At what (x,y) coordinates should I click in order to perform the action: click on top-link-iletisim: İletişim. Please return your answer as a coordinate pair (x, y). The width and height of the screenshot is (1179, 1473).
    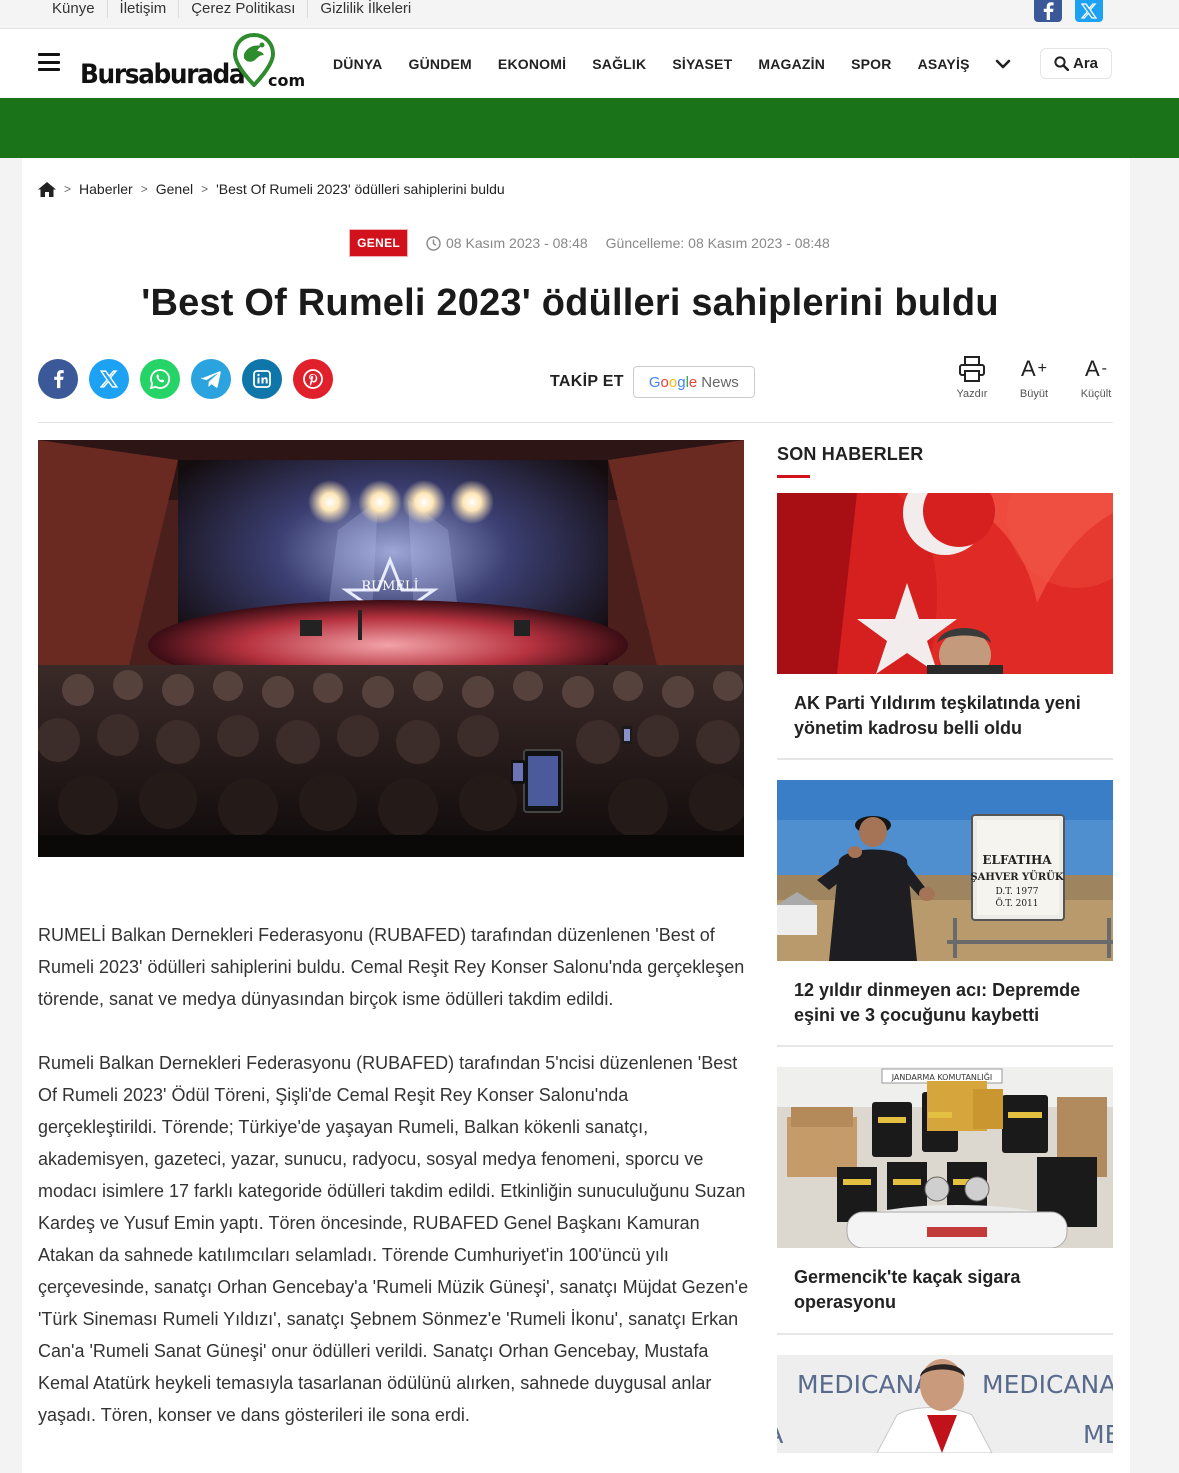
    Looking at the image, I should click on (144, 9).